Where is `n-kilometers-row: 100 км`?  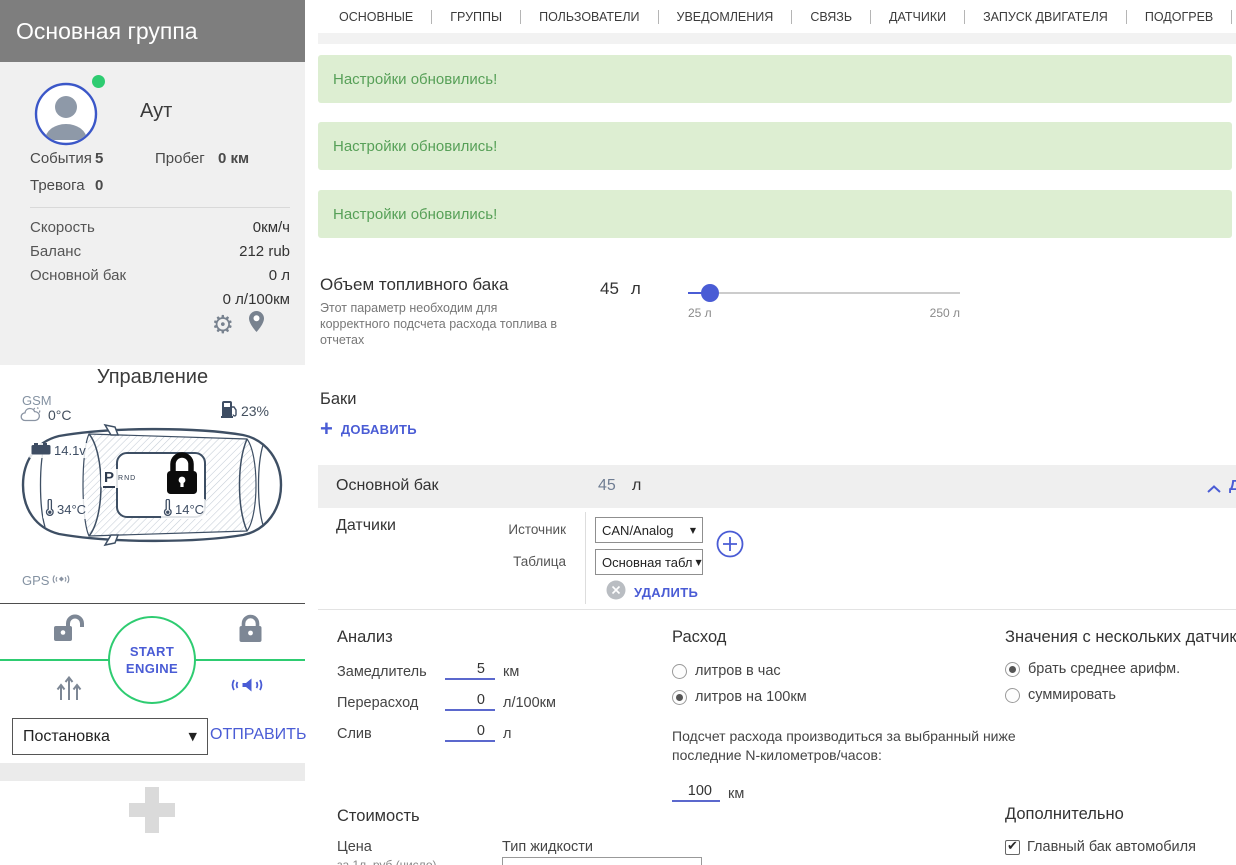 n-kilometers-row: 100 км is located at coordinates (708, 792).